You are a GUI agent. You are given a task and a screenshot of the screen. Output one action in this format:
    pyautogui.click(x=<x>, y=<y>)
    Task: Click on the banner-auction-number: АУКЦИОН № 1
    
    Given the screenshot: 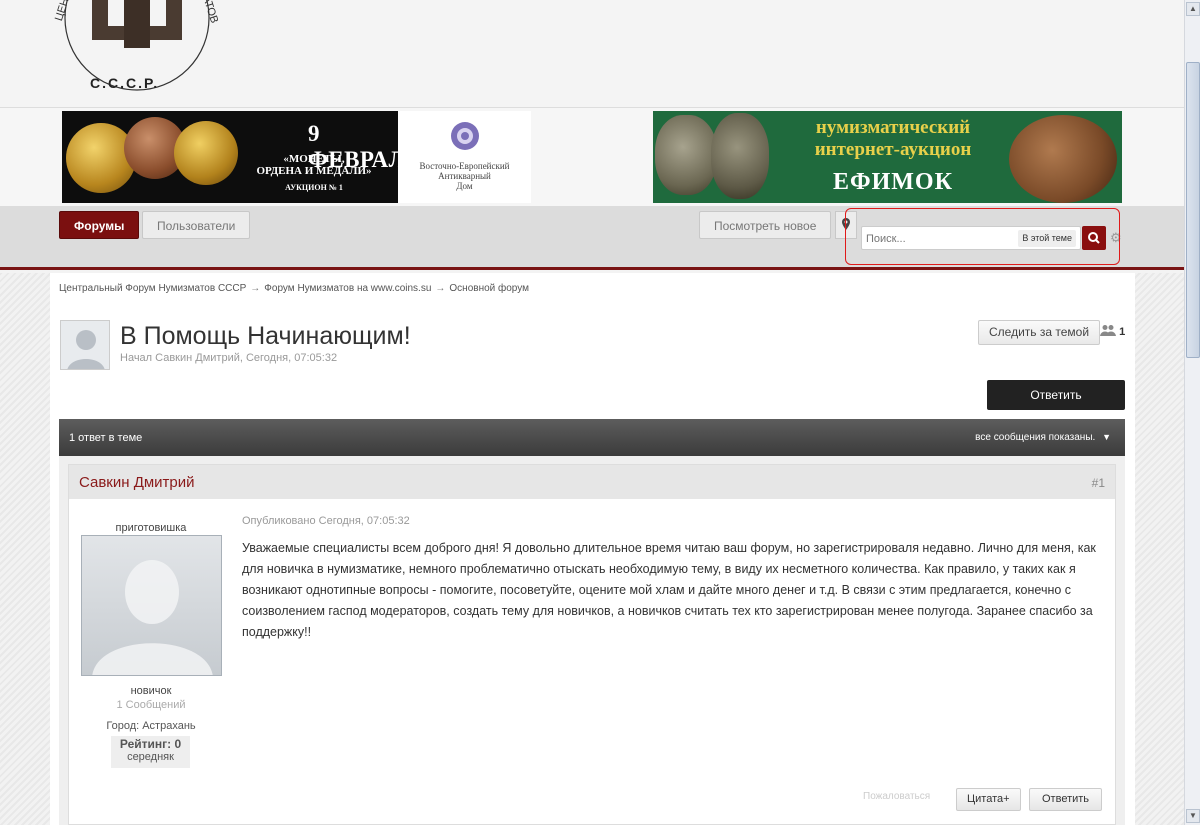 What is the action you would take?
    pyautogui.click(x=314, y=187)
    